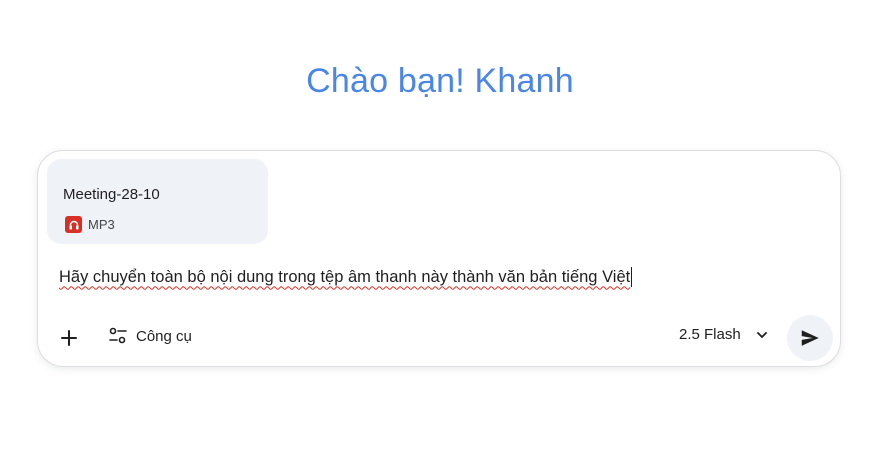 The width and height of the screenshot is (880, 462). I want to click on model-label: 2.5 Flash, so click(710, 334).